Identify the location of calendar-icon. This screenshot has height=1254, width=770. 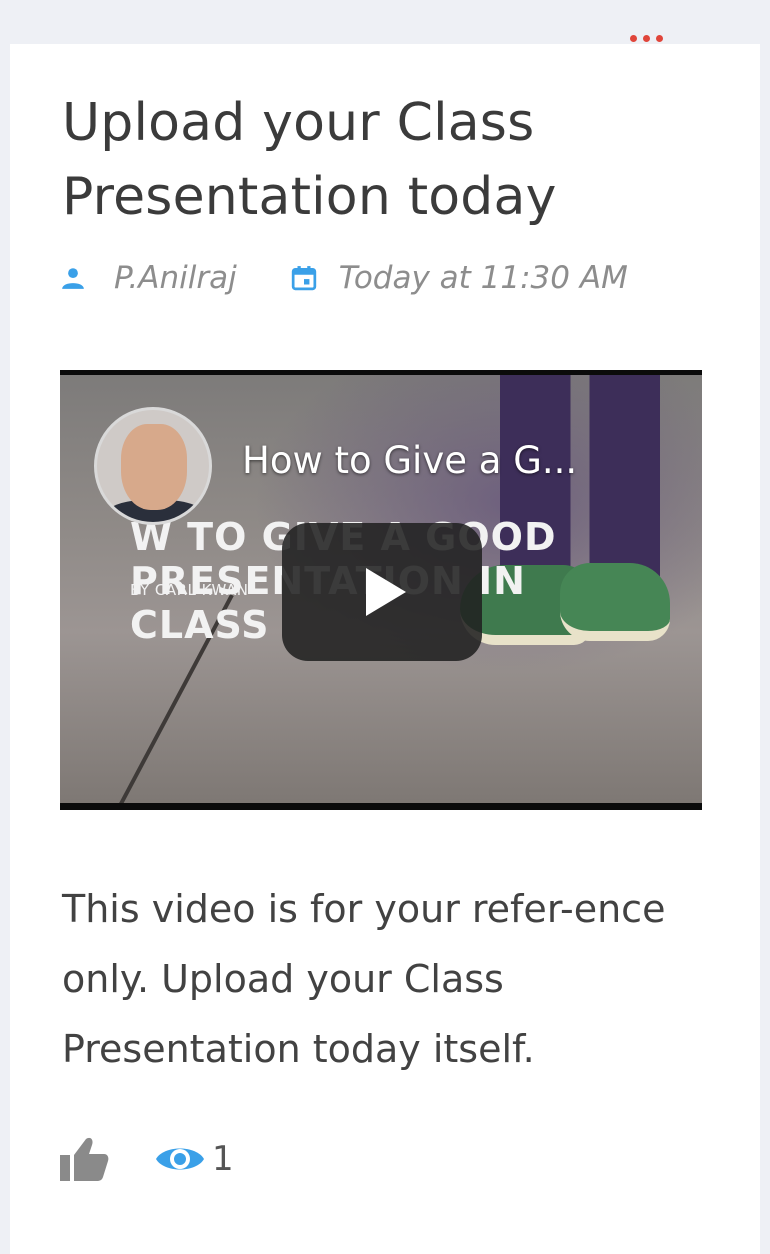
(304, 278).